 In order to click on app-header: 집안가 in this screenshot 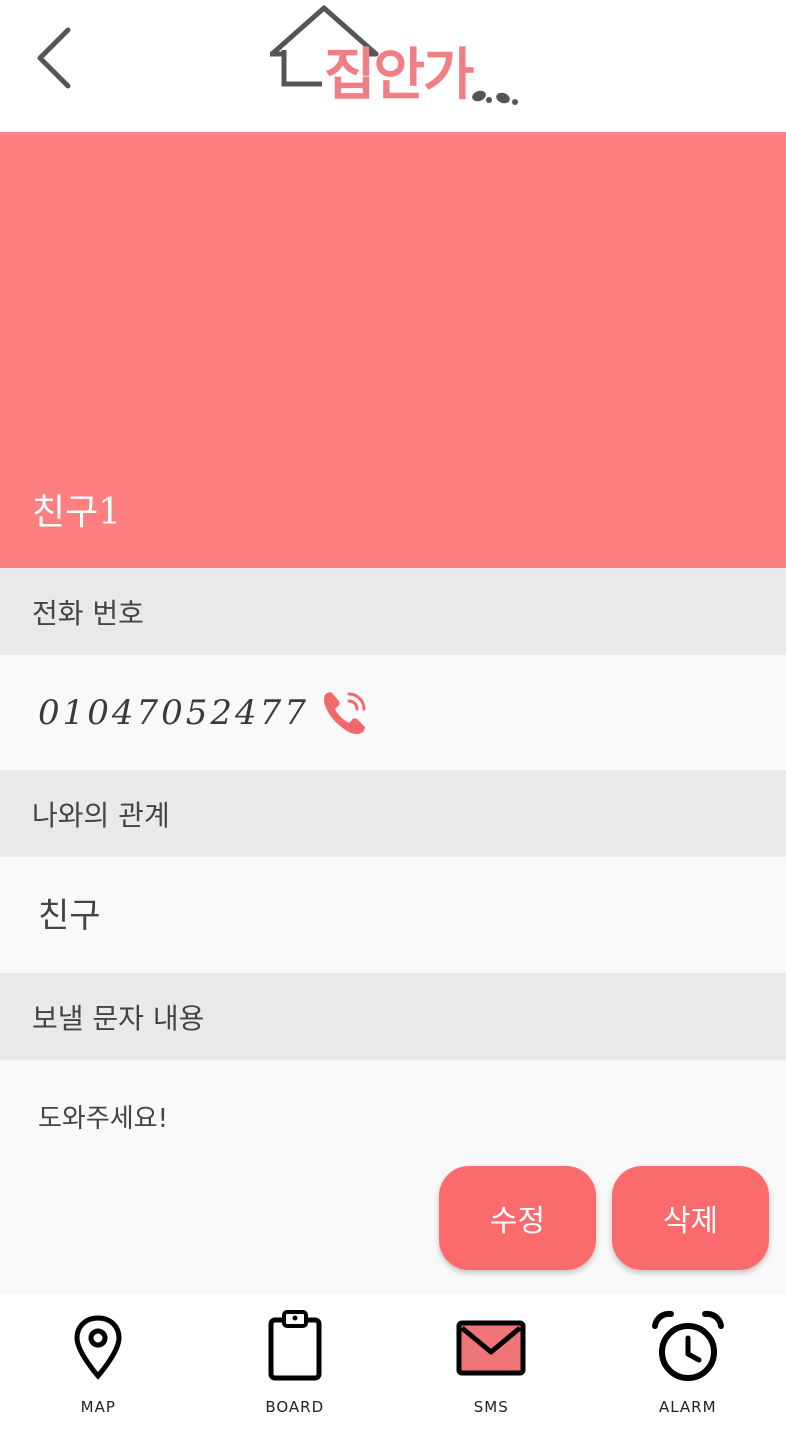, I will do `click(393, 66)`.